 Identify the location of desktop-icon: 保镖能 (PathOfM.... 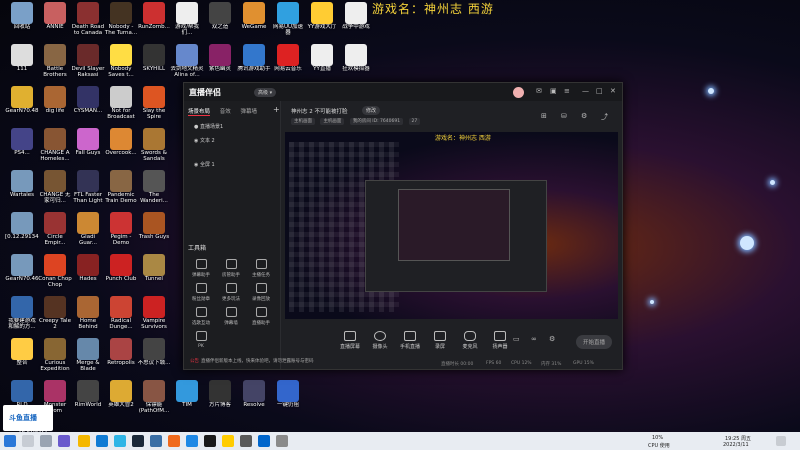
(154, 400).